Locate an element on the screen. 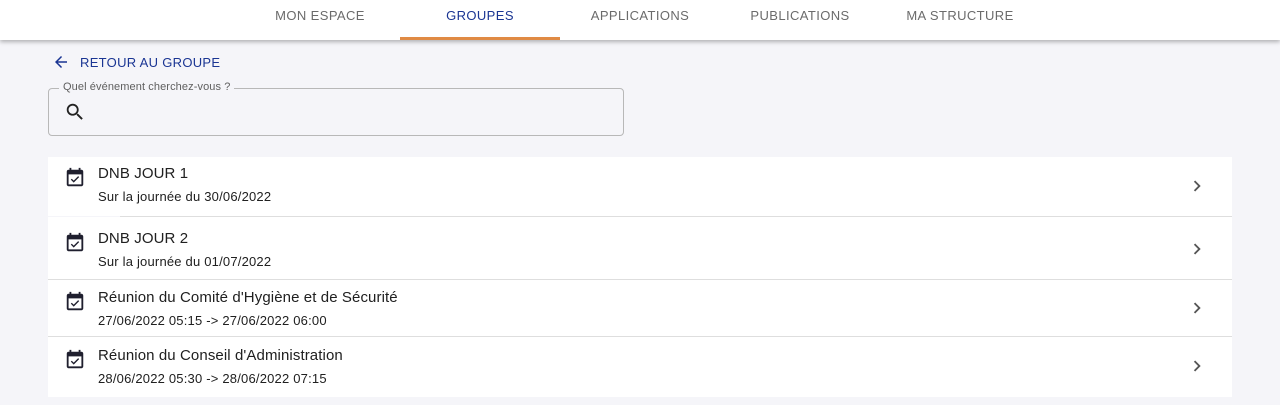 The height and width of the screenshot is (405, 1280). event-date: 28/06/2022 05:30 -> 28/06/2022 07:15 is located at coordinates (212, 378).